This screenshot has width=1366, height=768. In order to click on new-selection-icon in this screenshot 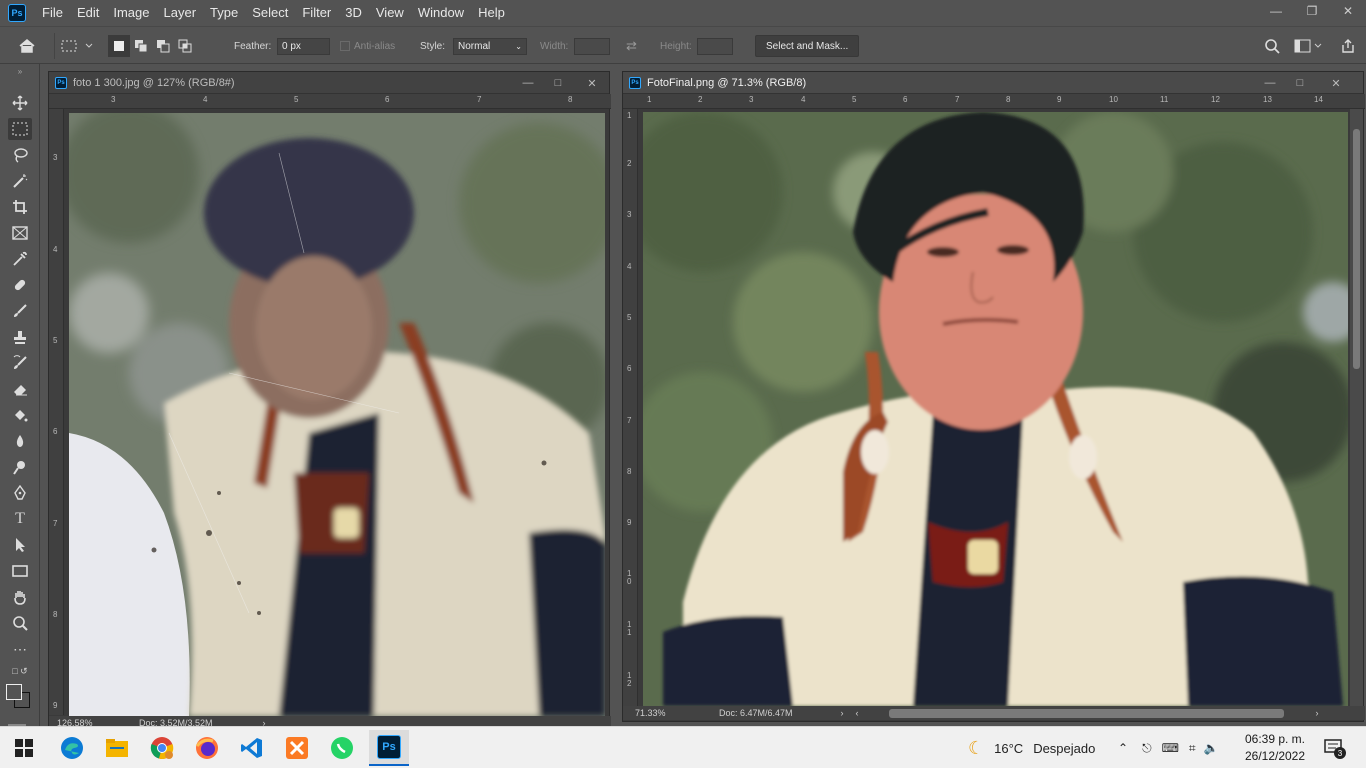, I will do `click(119, 46)`.